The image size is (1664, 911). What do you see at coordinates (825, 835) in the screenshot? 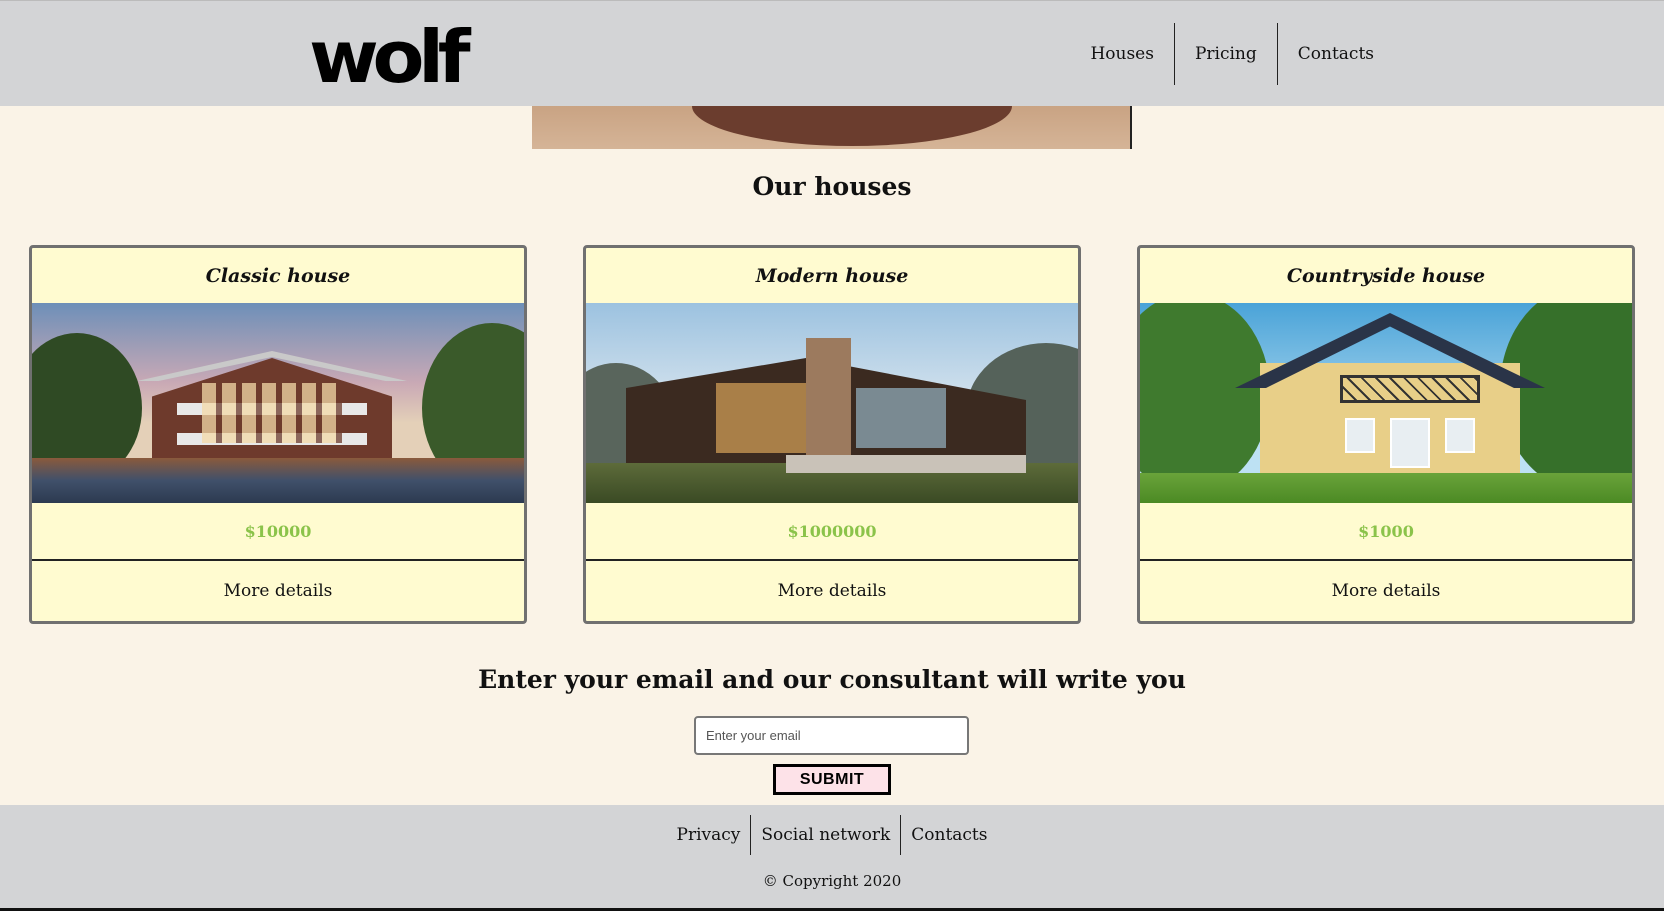
I see `footer-social-link: Social network` at bounding box center [825, 835].